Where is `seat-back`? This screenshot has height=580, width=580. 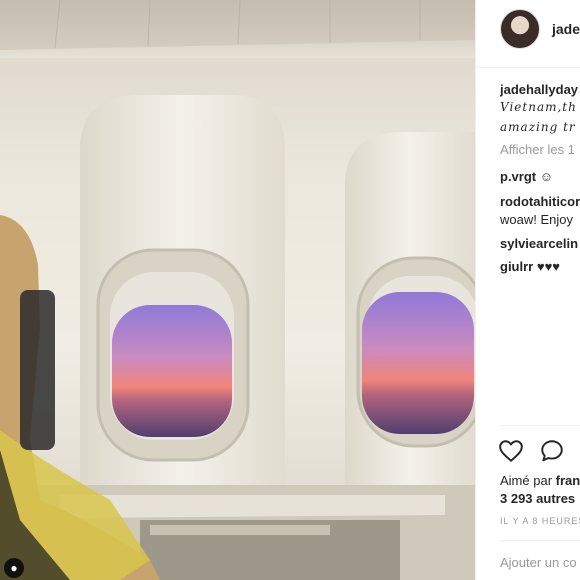 seat-back is located at coordinates (37, 370).